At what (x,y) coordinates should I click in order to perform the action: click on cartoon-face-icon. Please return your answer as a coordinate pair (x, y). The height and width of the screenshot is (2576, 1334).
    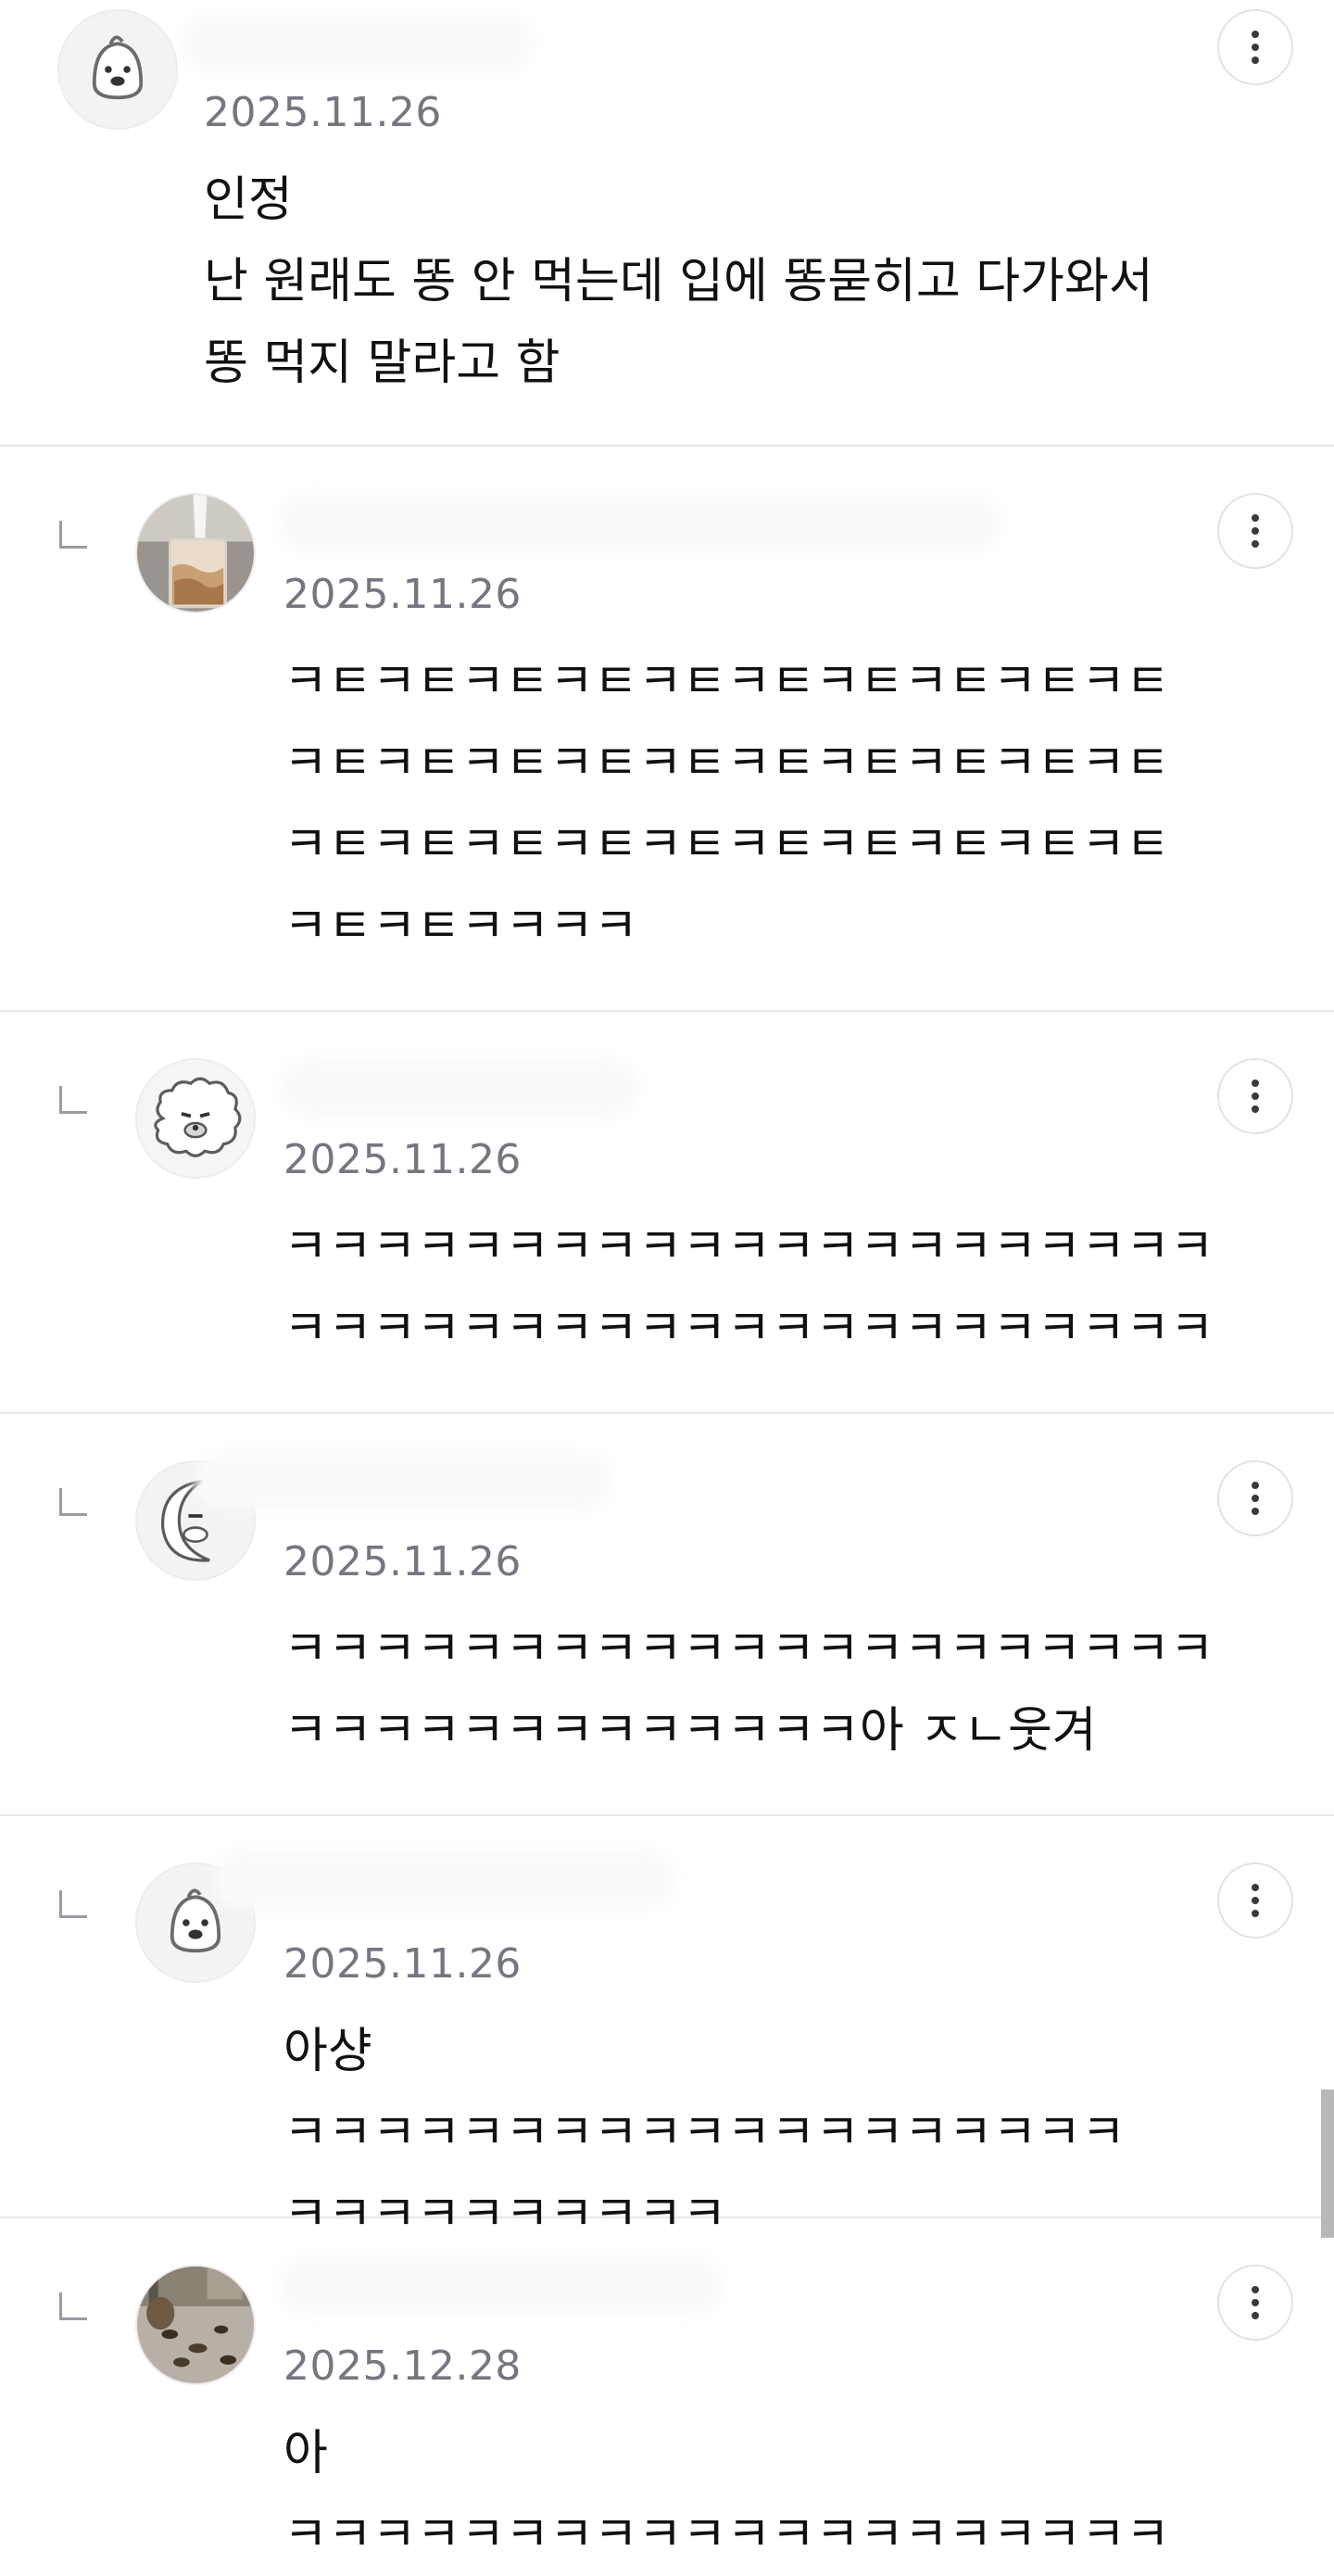
    Looking at the image, I should click on (118, 69).